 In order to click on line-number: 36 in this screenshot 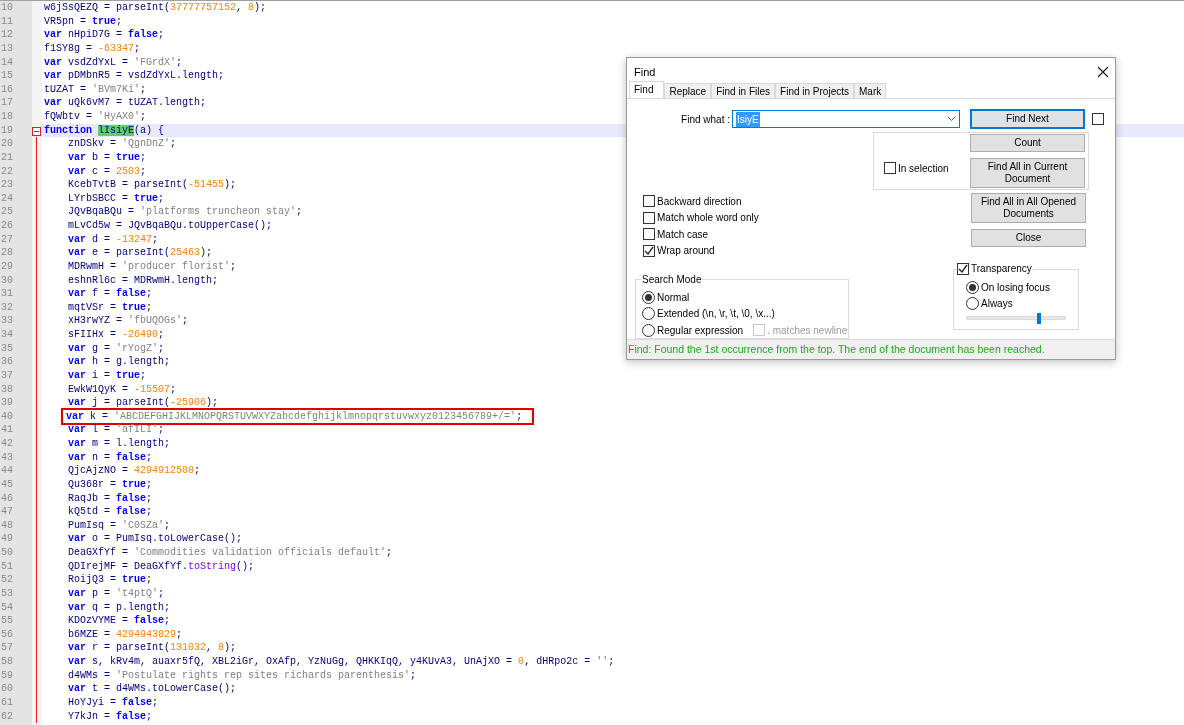, I will do `click(7, 362)`.